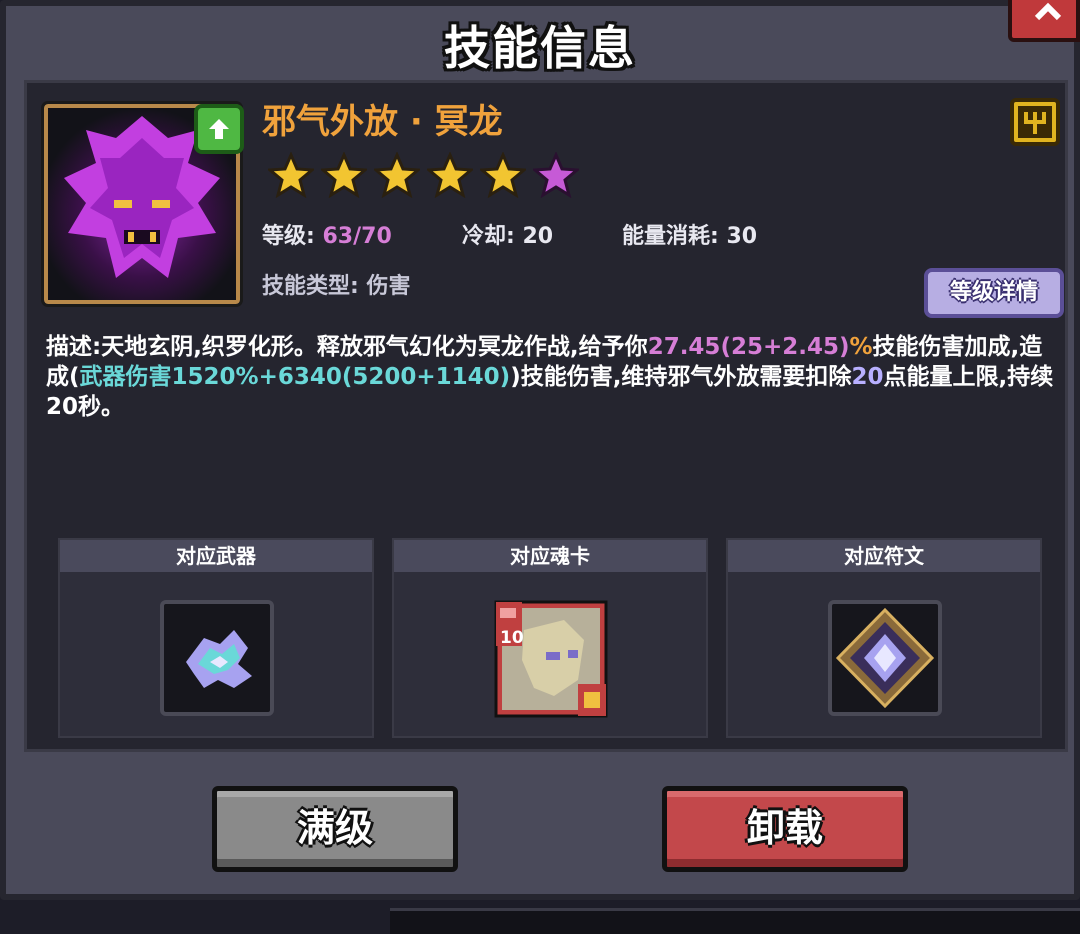 This screenshot has width=1080, height=934. What do you see at coordinates (388, 286) in the screenshot?
I see `type-value: 伤害` at bounding box center [388, 286].